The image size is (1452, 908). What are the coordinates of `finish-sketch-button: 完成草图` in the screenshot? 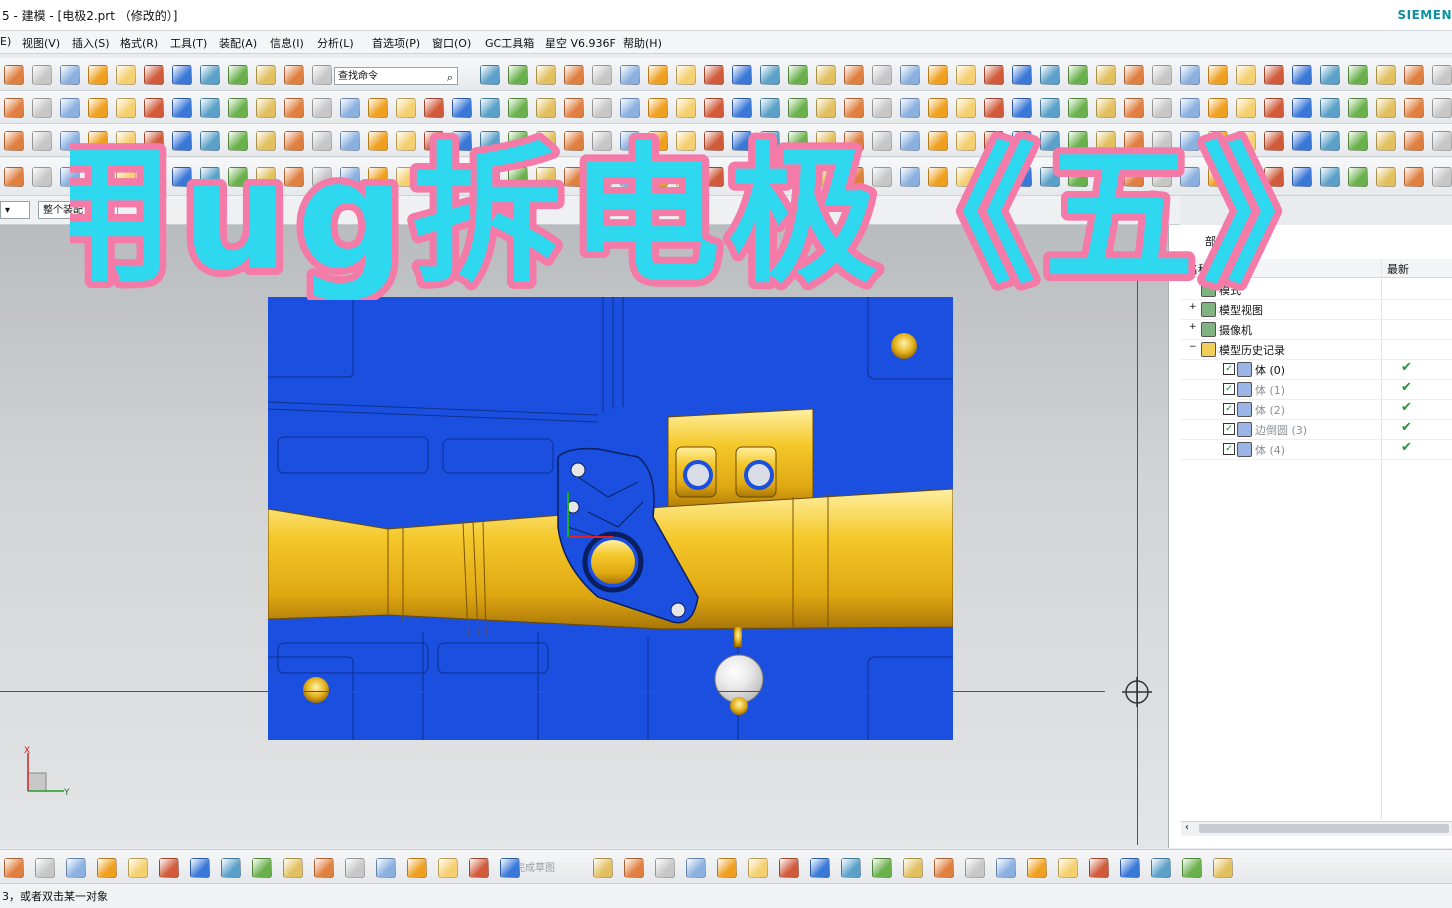 It's located at (535, 866).